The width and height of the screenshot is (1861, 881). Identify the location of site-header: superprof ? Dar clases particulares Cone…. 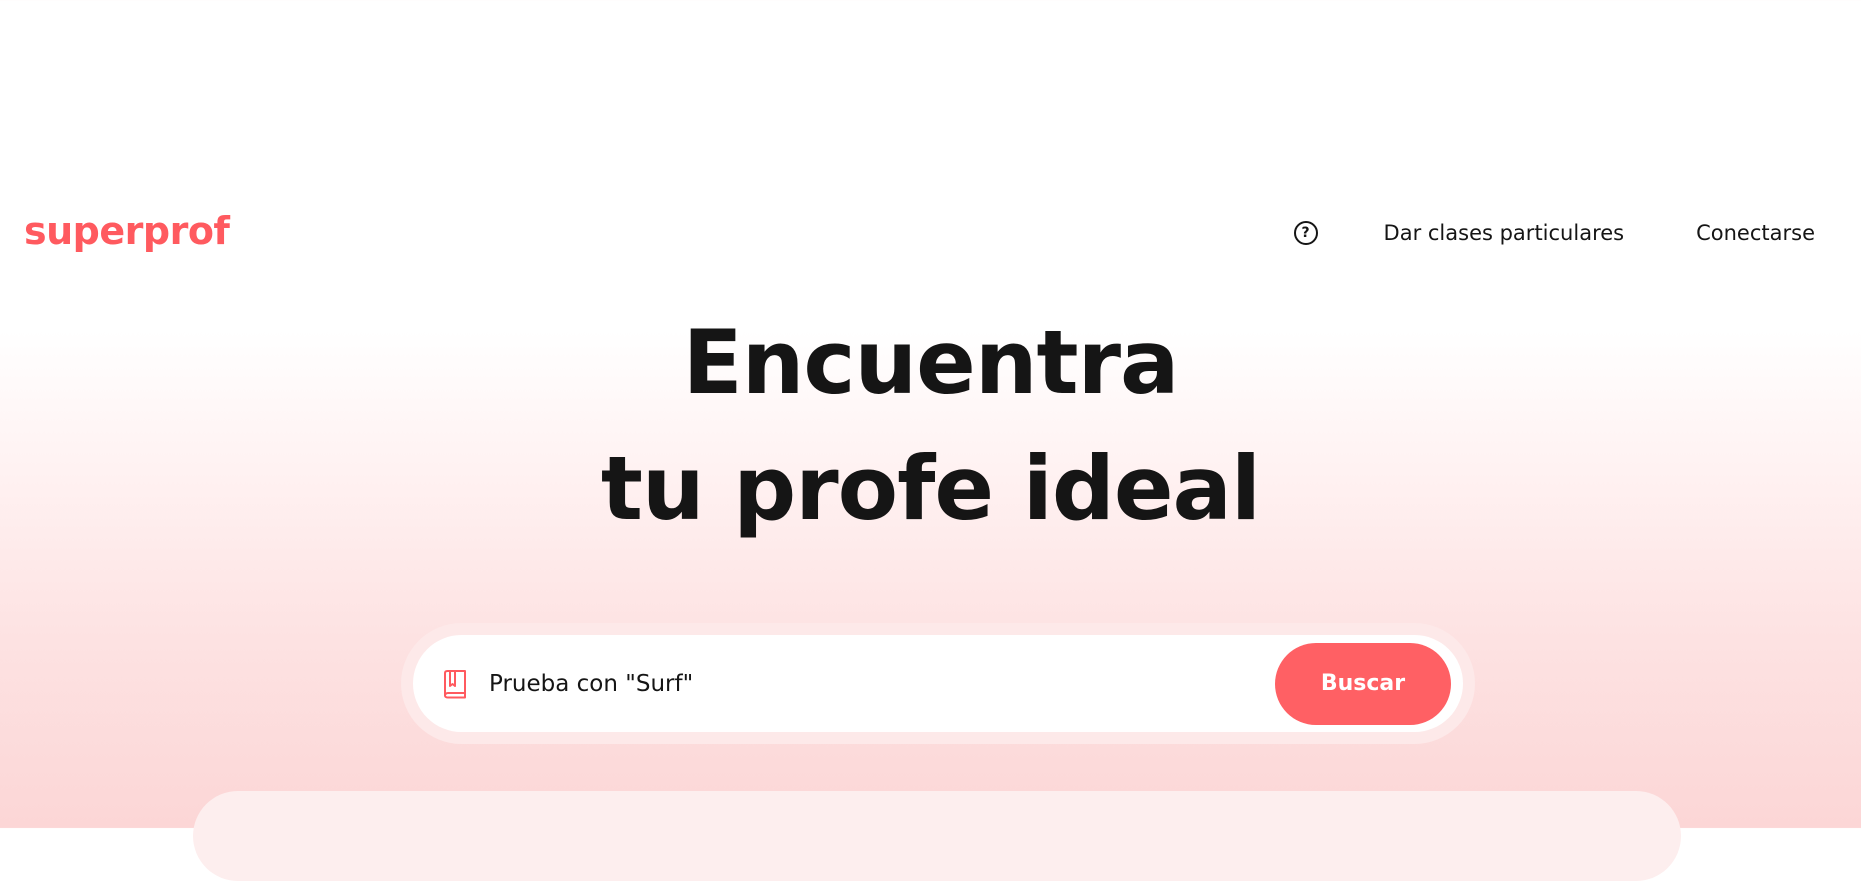
(930, 233).